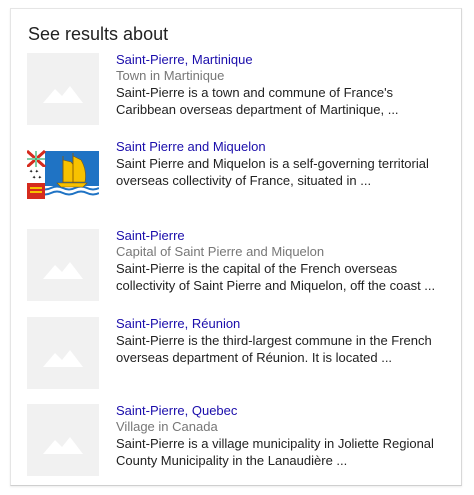 Image resolution: width=474 pixels, height=495 pixels. What do you see at coordinates (288, 411) in the screenshot?
I see `result-title-link: Saint-Pierre, Quebec` at bounding box center [288, 411].